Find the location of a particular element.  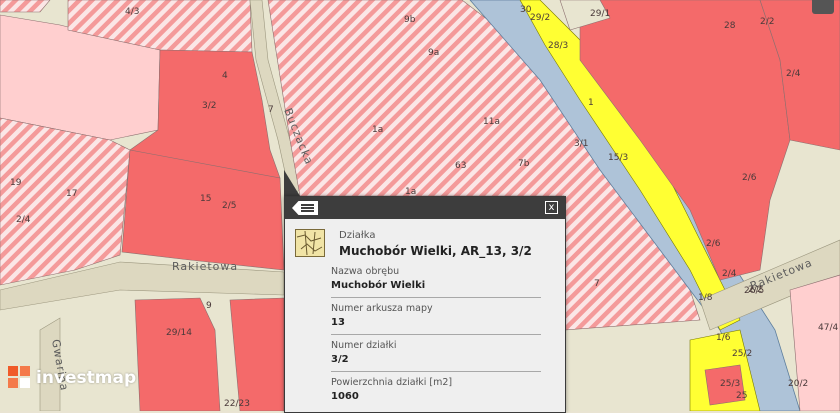

layer-label: Działka is located at coordinates (357, 235).